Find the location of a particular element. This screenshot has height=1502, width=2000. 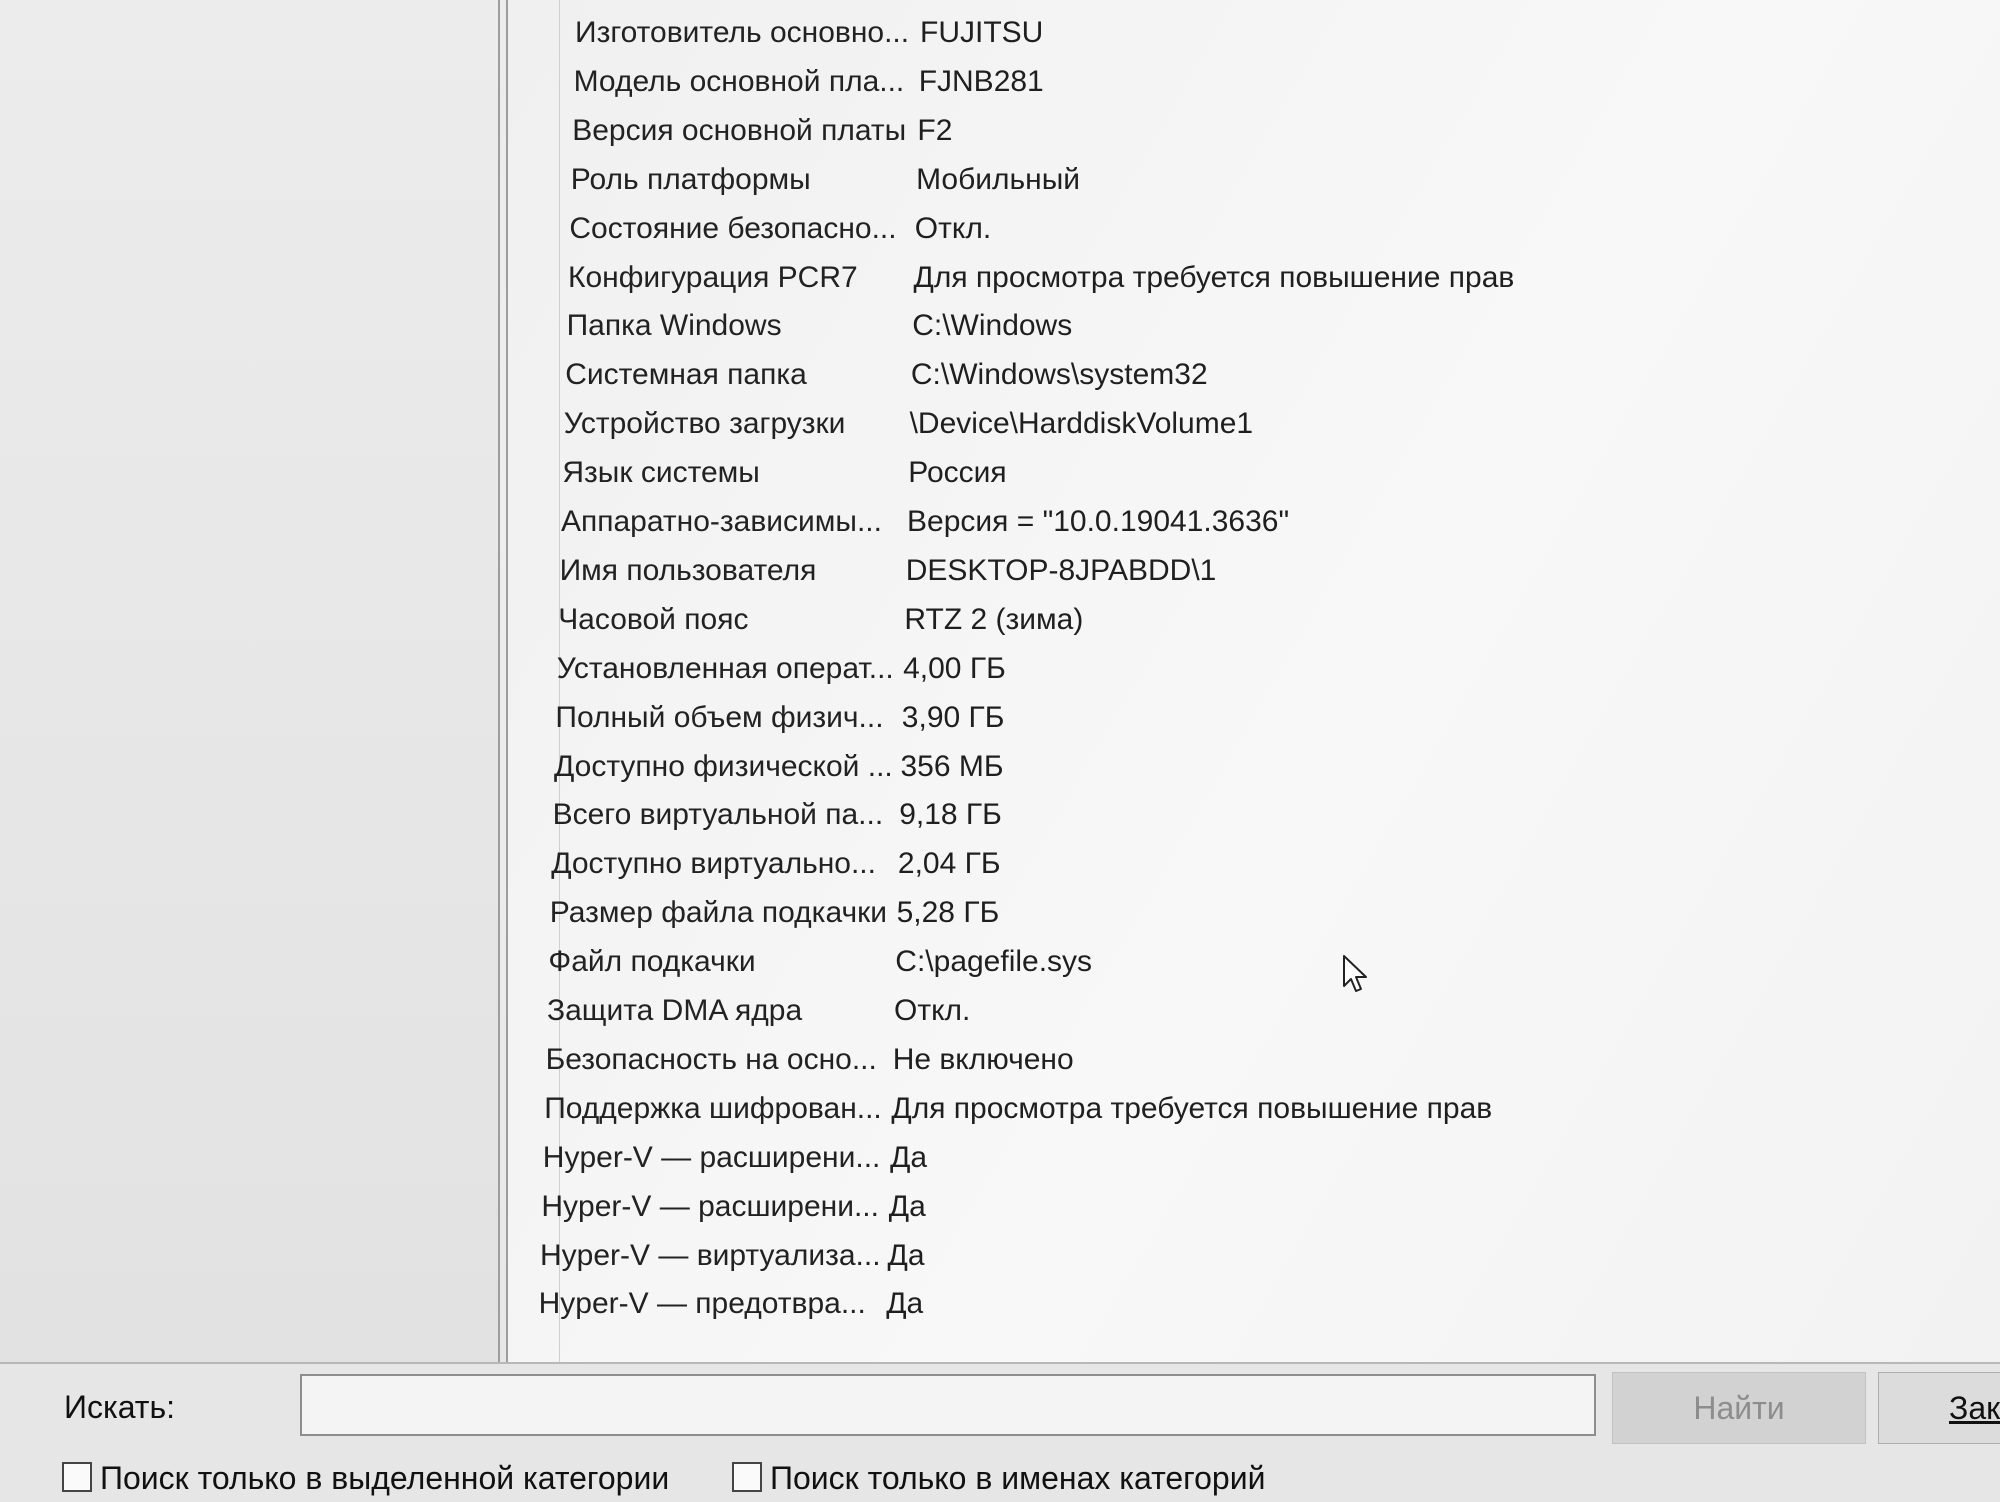

summary-item-value: F2 is located at coordinates (935, 130).